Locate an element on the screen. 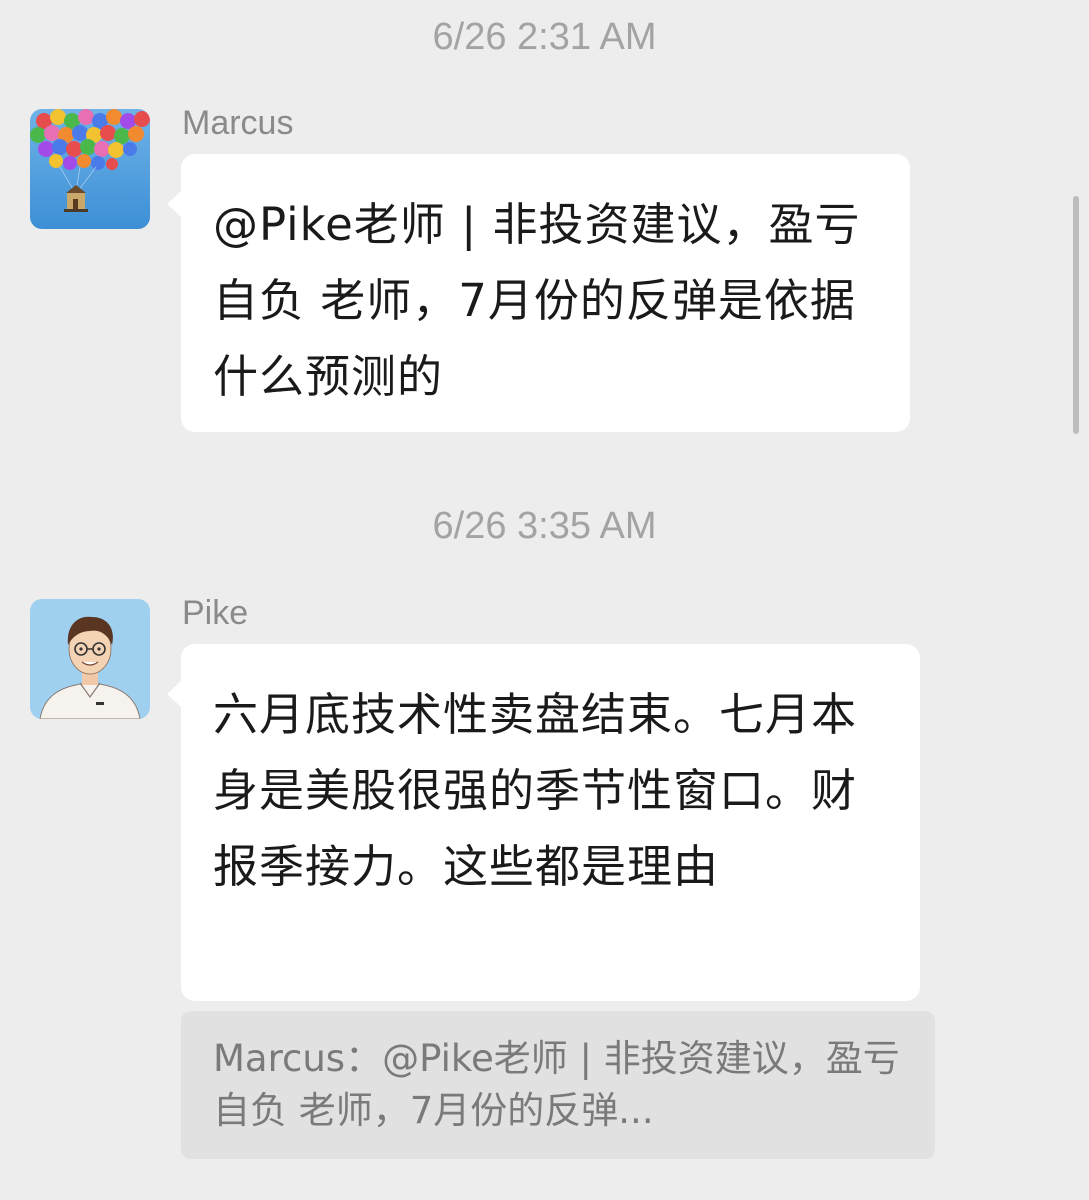 This screenshot has height=1200, width=1089. sender-name: Pike is located at coordinates (215, 613).